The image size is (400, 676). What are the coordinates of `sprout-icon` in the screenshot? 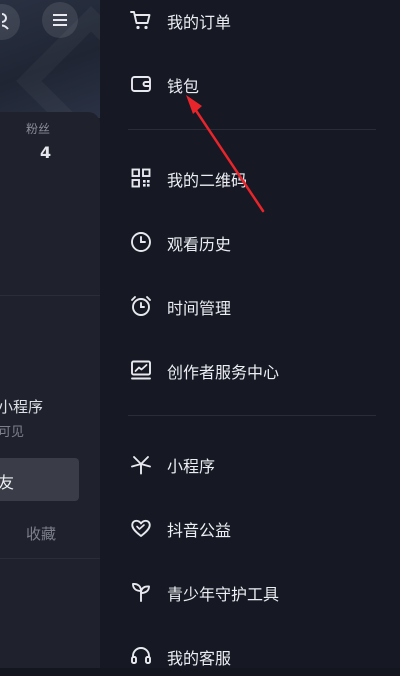 It's located at (141, 592).